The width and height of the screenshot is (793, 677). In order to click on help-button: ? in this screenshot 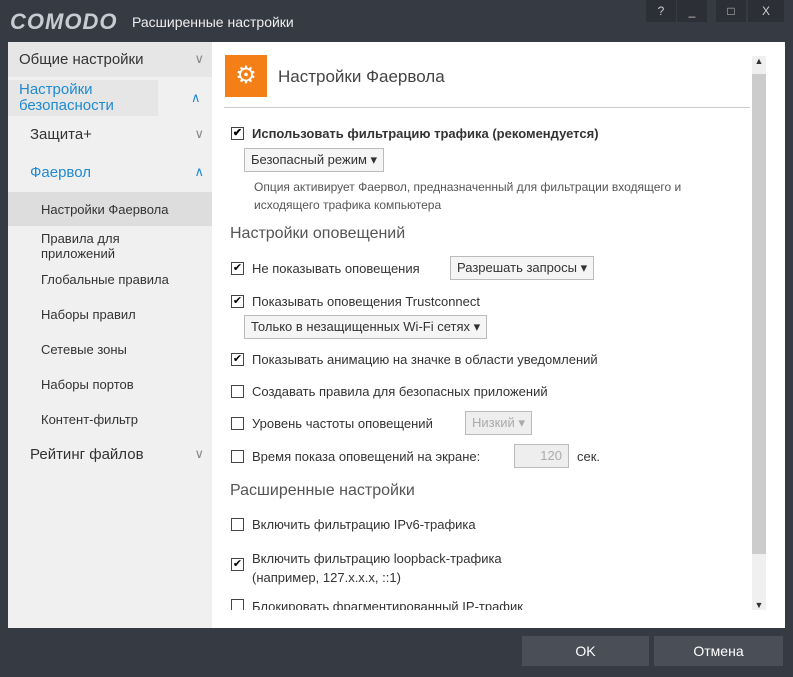, I will do `click(661, 11)`.